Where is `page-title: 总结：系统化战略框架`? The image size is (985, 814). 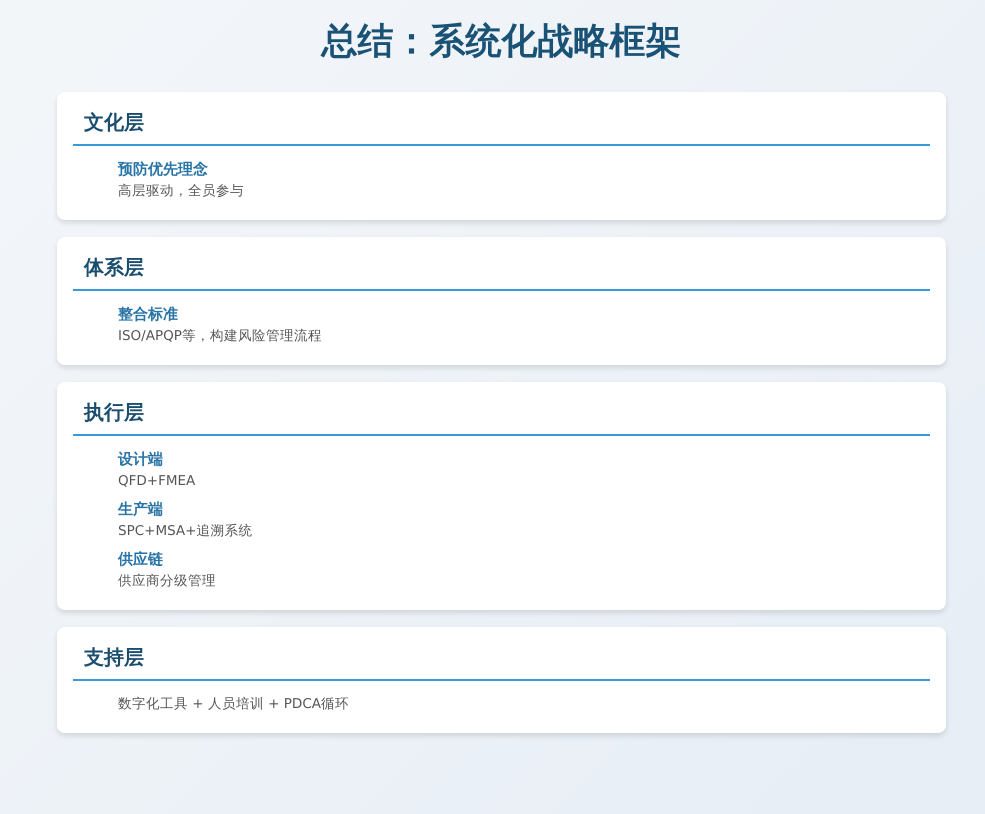
page-title: 总结：系统化战略框架 is located at coordinates (501, 42).